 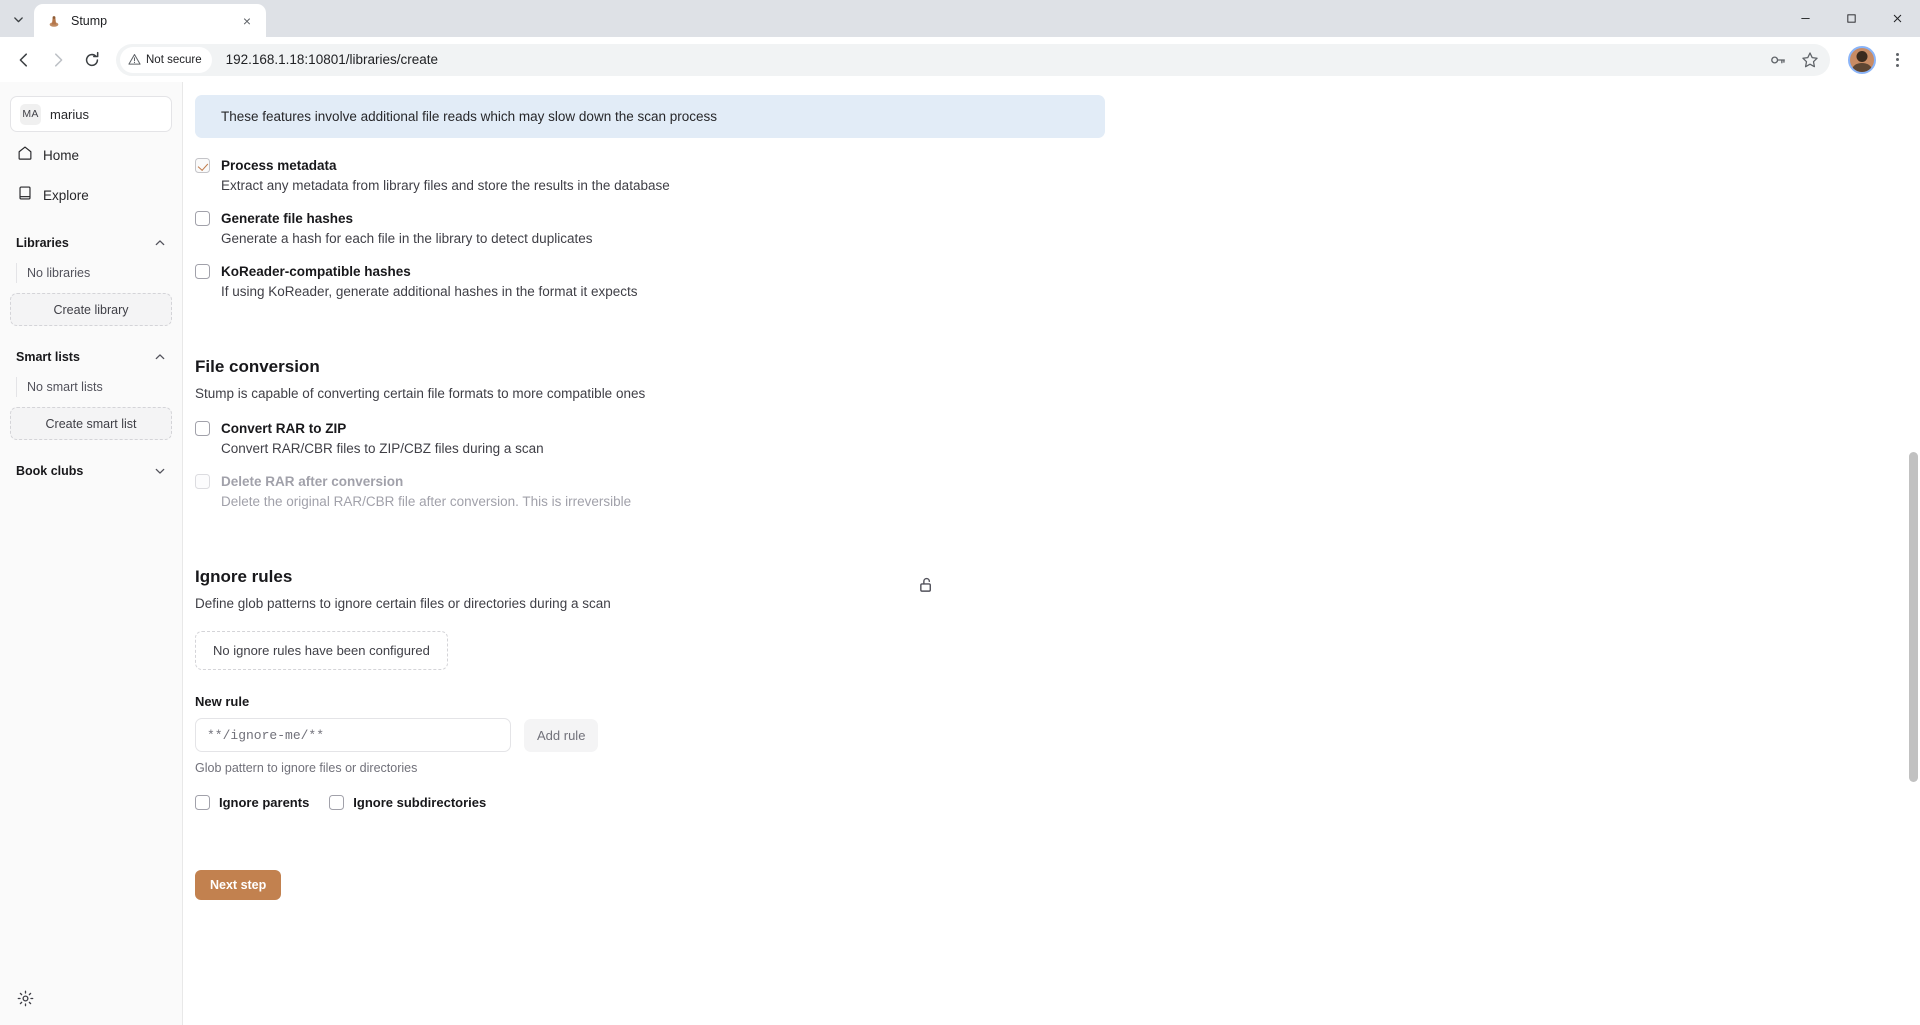 What do you see at coordinates (332, 59) in the screenshot?
I see `url-text: 192.168.1.18:10801/libraries/create` at bounding box center [332, 59].